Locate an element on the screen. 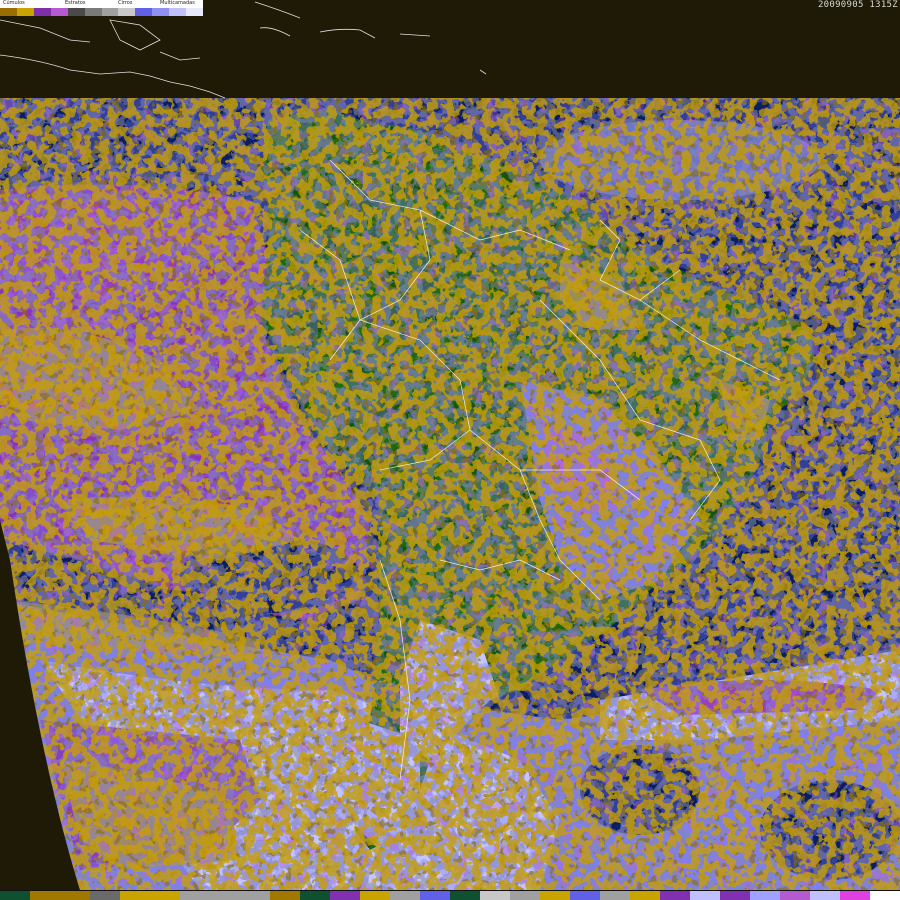  legend-labels: Cúmulos Estratos Cirros Multicamadas is located at coordinates (101, 3).